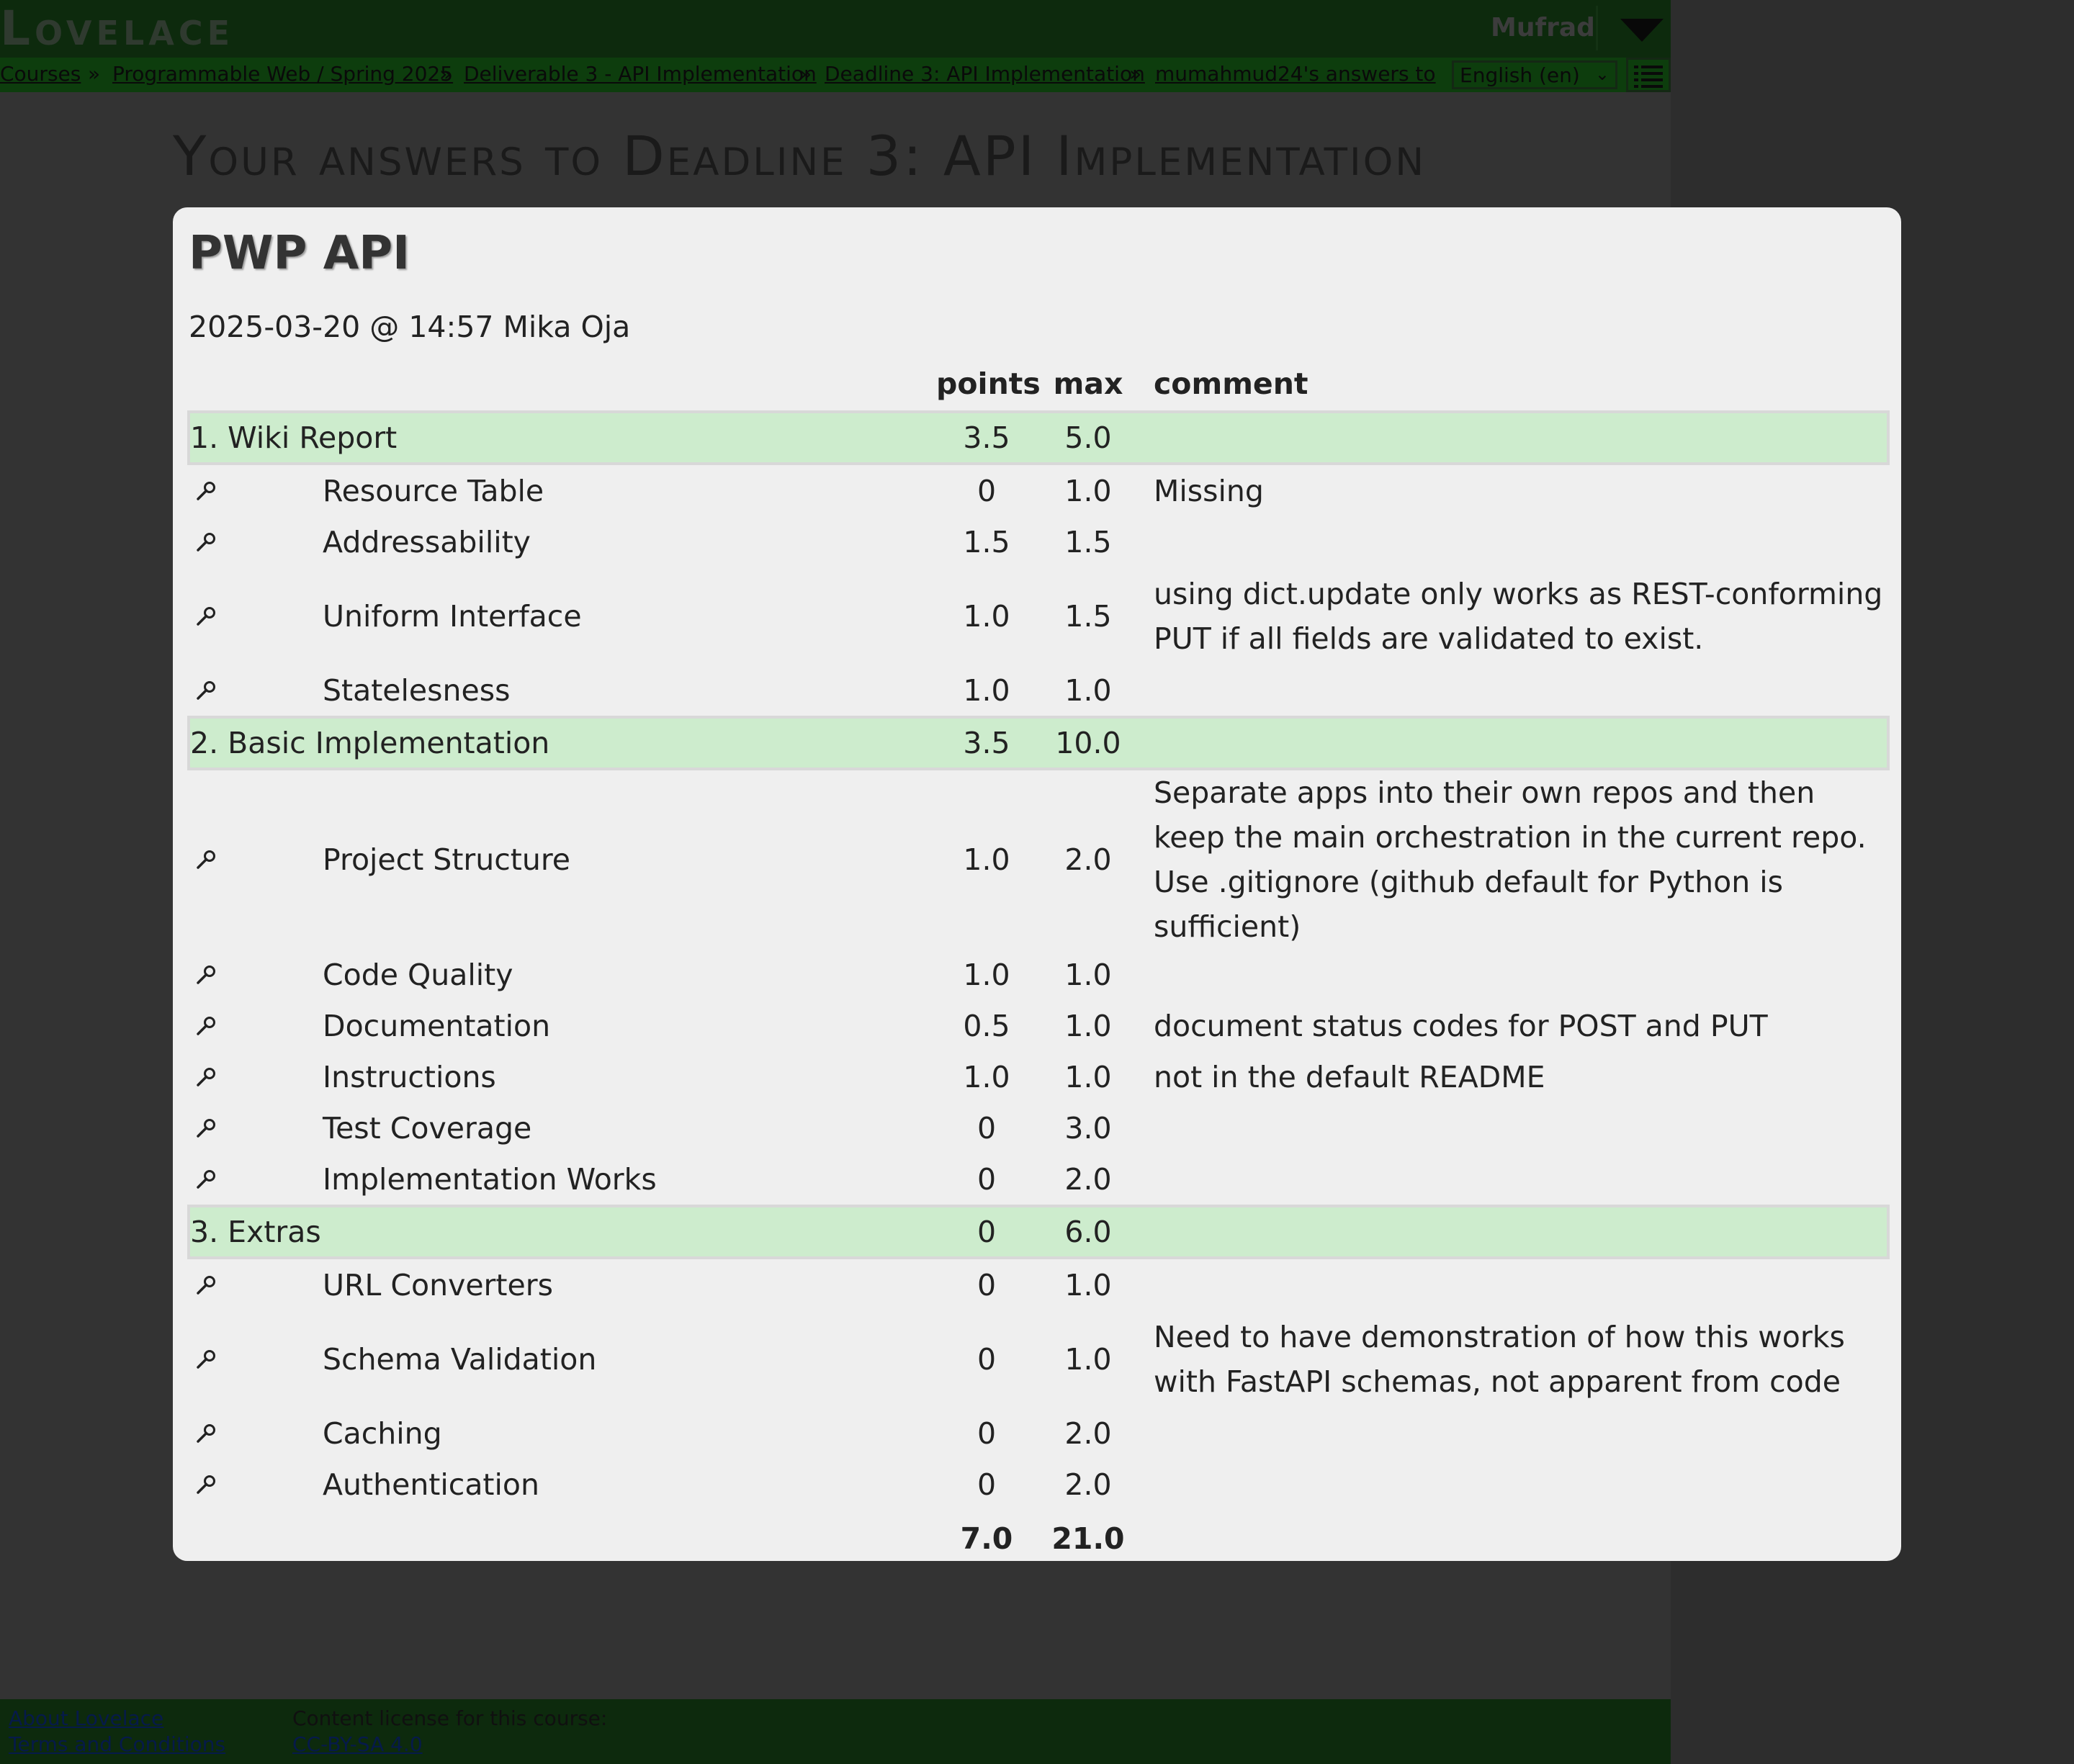  Describe the element at coordinates (382, 1433) in the screenshot. I see `item-name: Caching` at that location.